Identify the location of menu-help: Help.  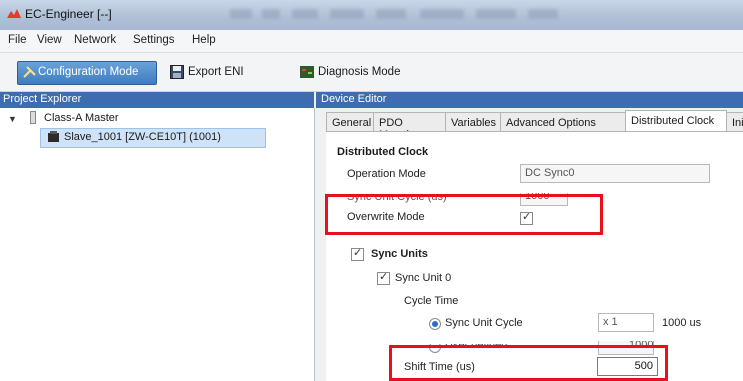
(204, 40).